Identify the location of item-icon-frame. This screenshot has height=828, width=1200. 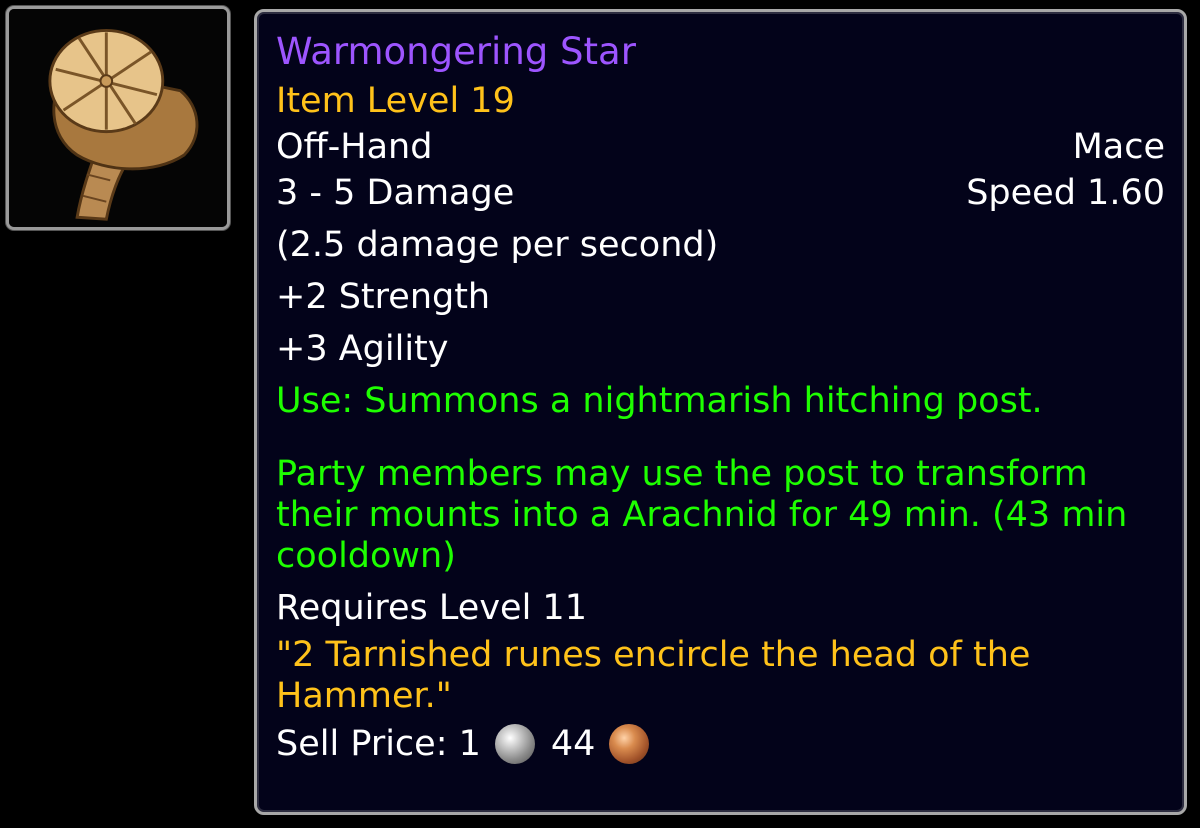
(118, 118).